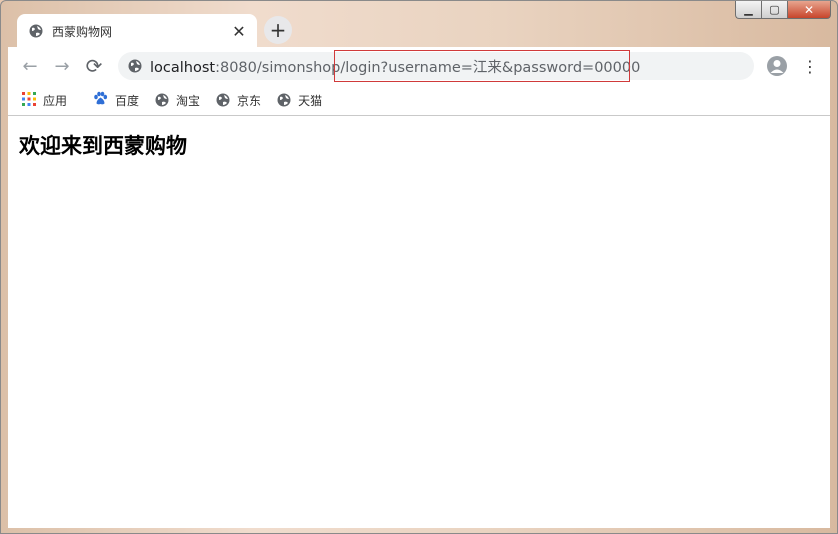 The image size is (838, 534). Describe the element at coordinates (127, 100) in the screenshot. I see `bookmark-label: 百度` at that location.